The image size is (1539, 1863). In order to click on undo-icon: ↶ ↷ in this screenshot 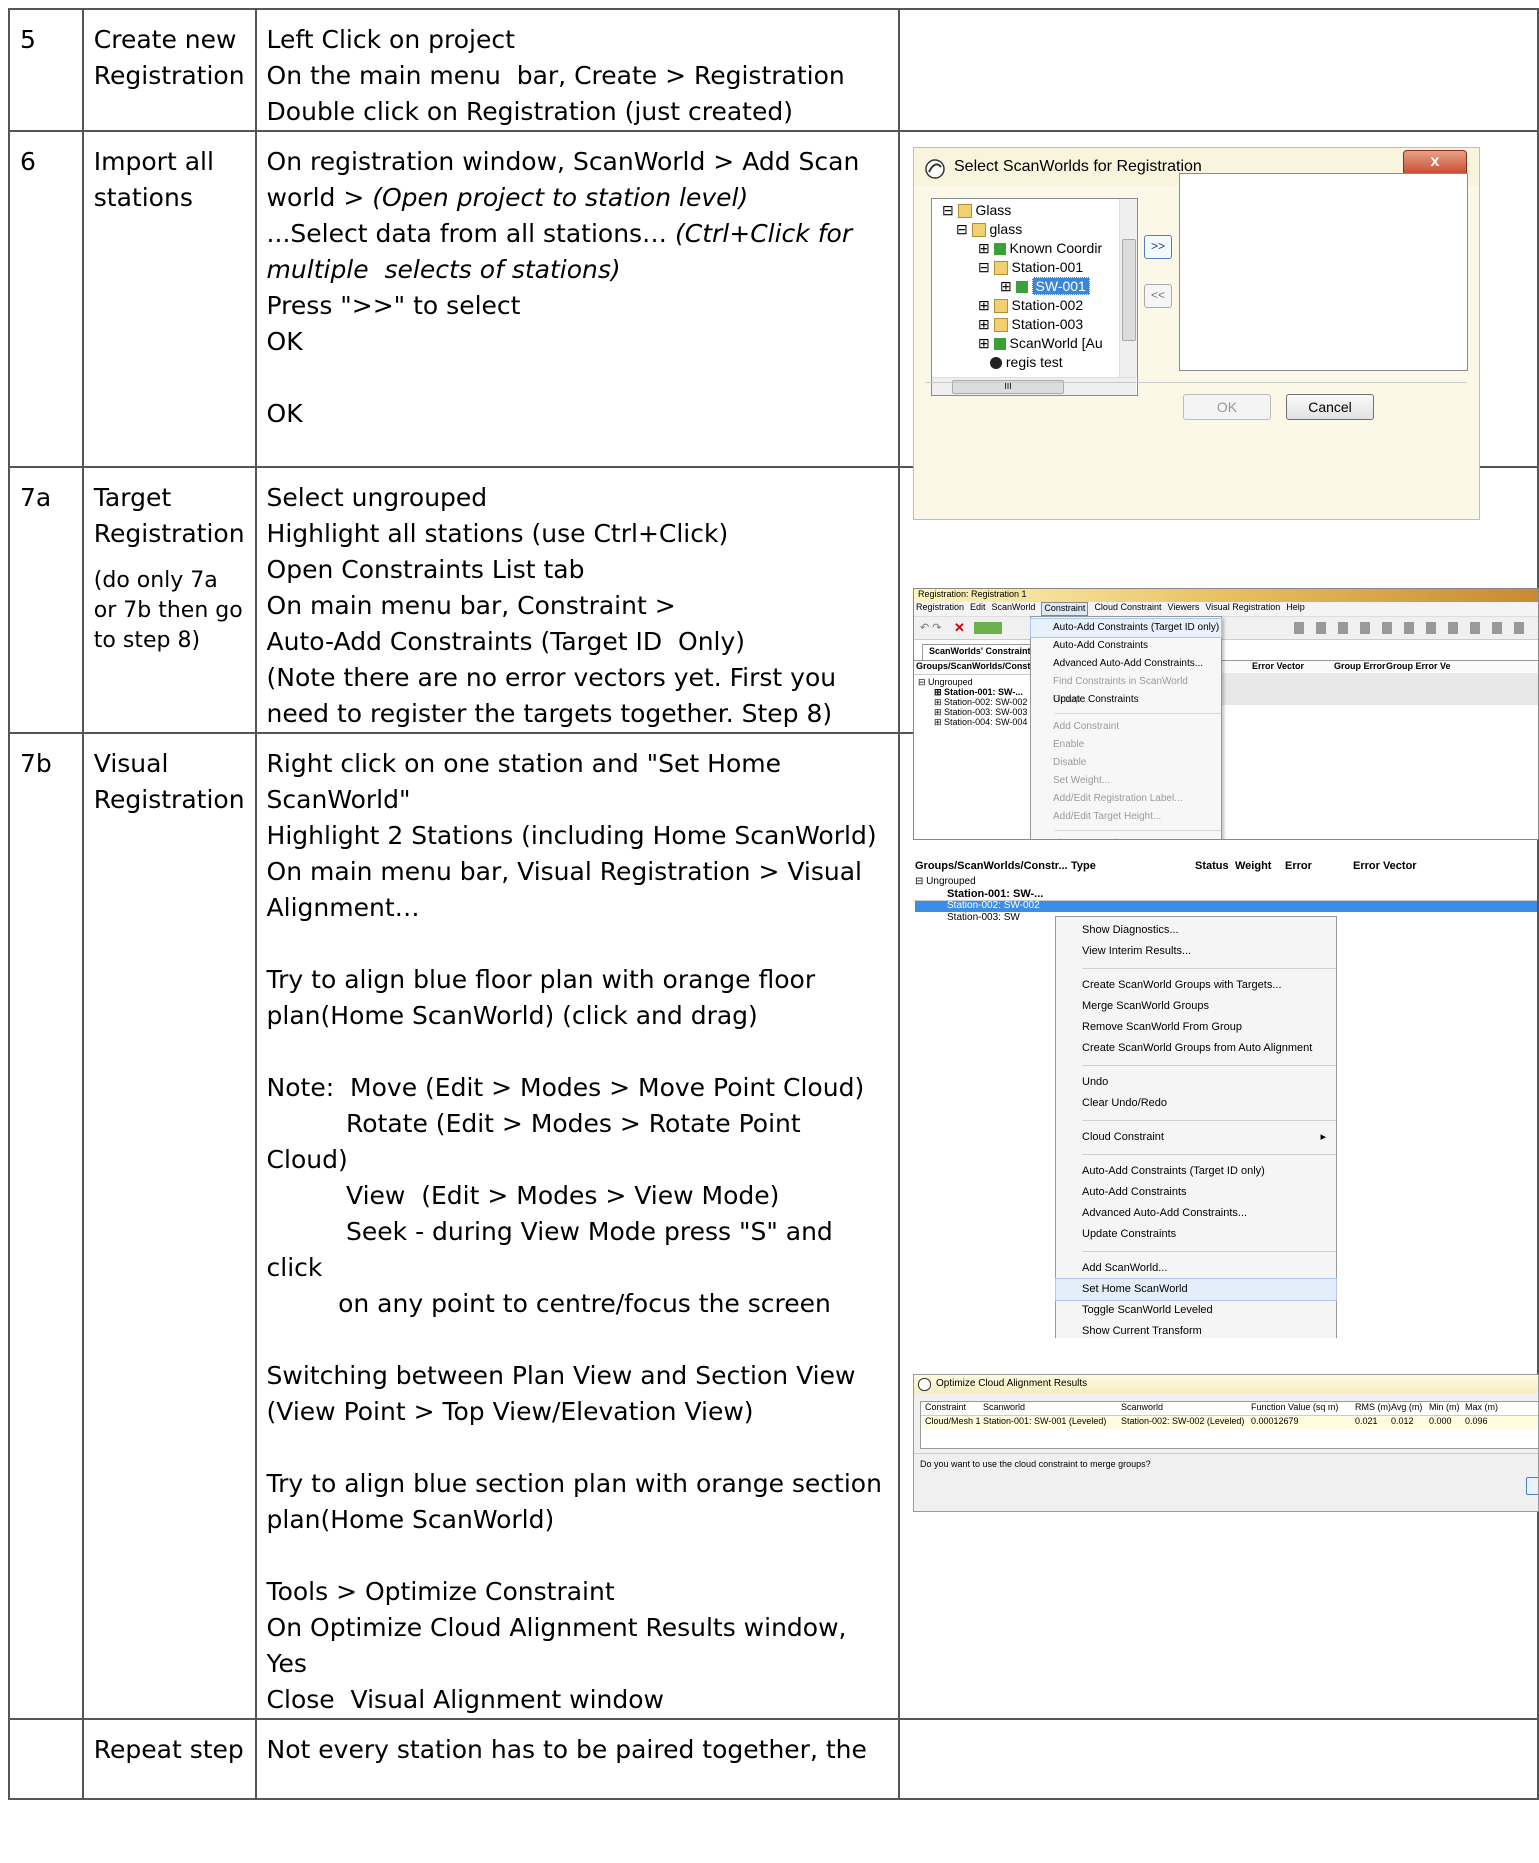, I will do `click(931, 627)`.